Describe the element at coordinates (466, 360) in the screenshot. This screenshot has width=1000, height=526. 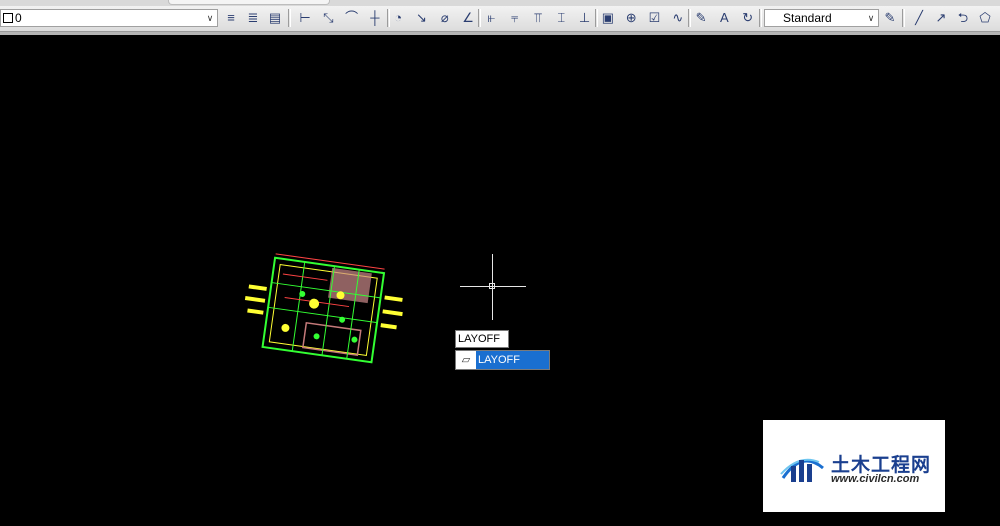
I see `layer-off-command-icon: ▱` at that location.